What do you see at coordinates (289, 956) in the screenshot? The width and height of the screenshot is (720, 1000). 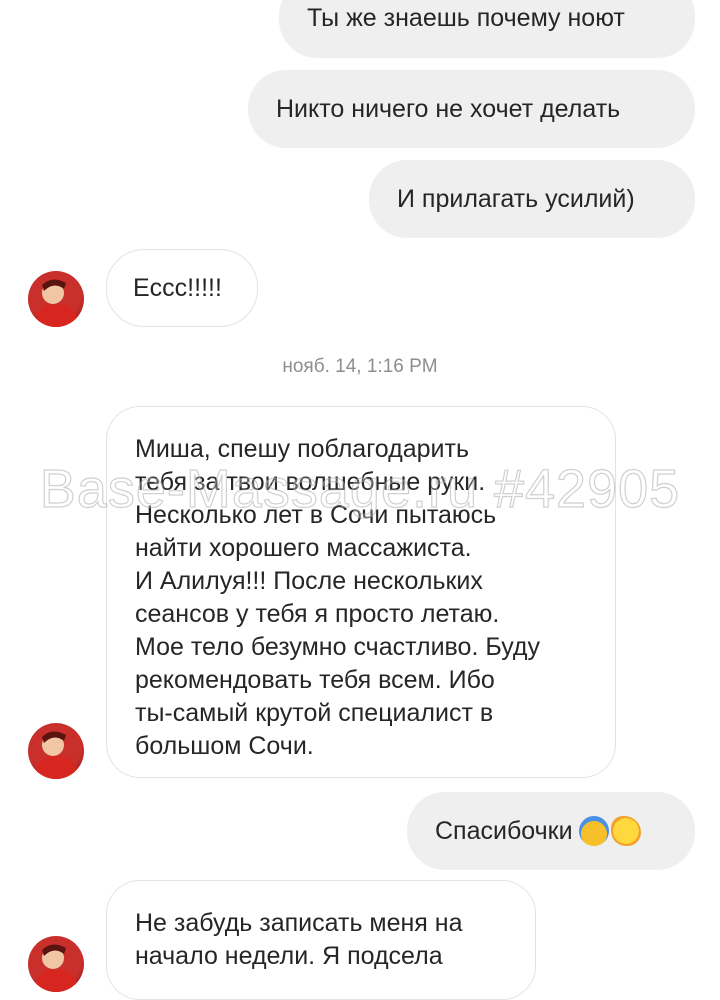 I see `message-line: начало недели. Я подсела` at bounding box center [289, 956].